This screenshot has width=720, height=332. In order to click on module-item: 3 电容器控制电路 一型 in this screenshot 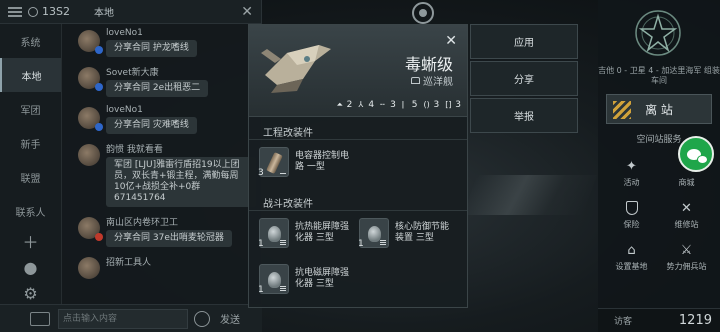, I will do `click(308, 162)`.